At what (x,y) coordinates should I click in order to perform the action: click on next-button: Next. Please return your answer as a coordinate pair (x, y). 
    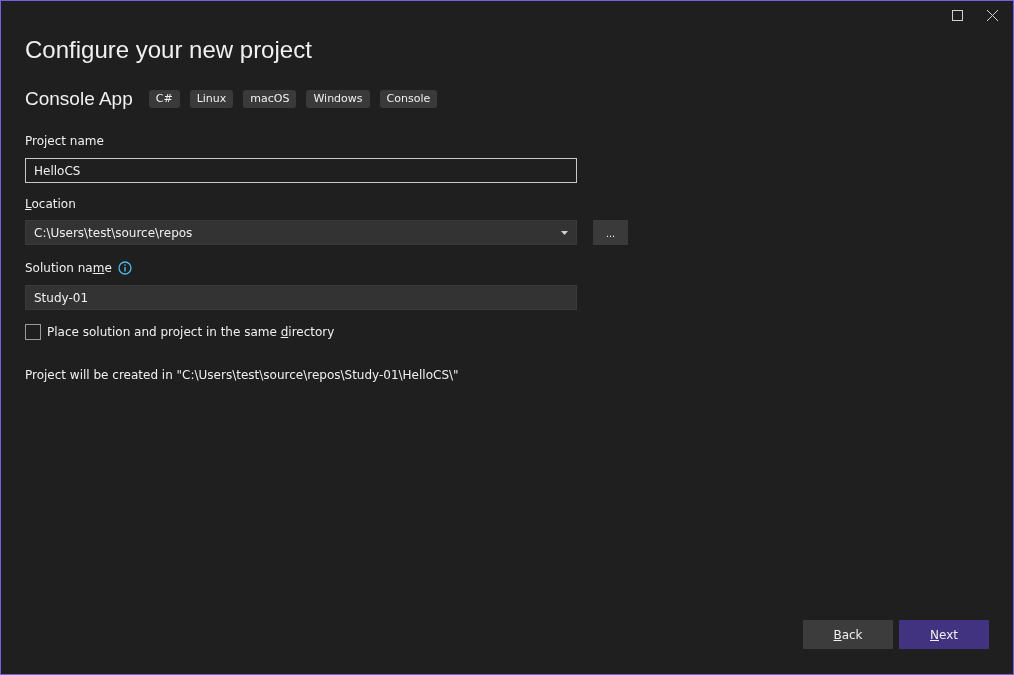
    Looking at the image, I should click on (944, 634).